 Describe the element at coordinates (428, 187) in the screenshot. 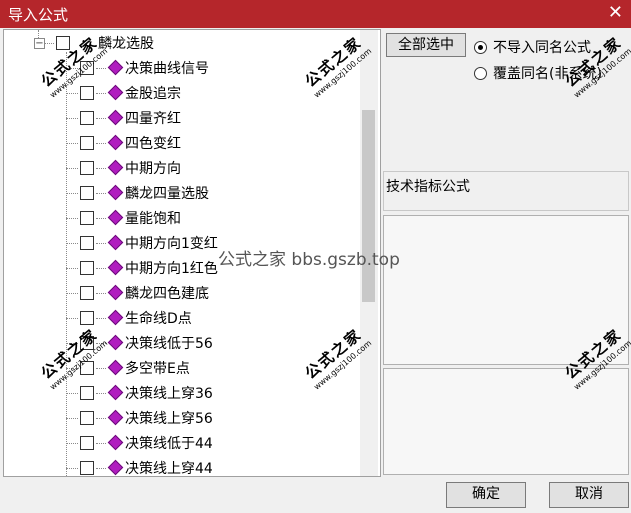

I see `category-label: 技术指标公式` at that location.